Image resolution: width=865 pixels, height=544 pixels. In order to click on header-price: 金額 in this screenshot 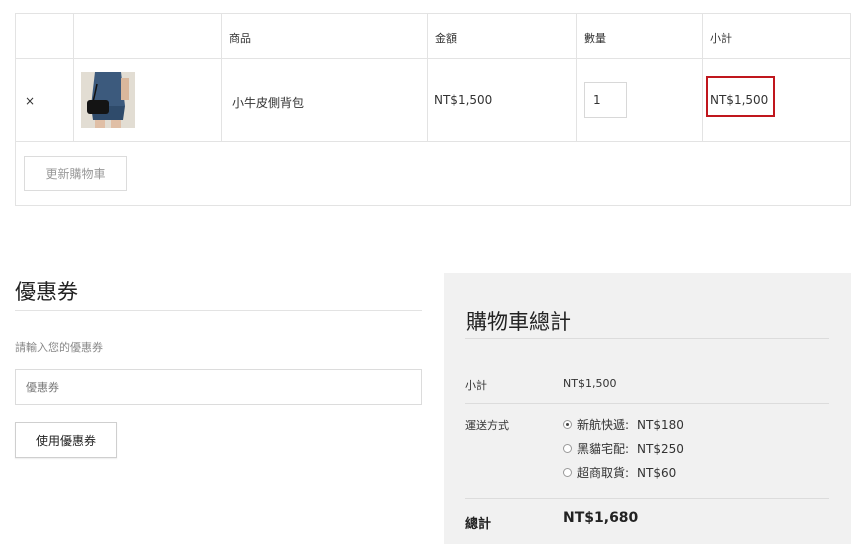, I will do `click(446, 38)`.